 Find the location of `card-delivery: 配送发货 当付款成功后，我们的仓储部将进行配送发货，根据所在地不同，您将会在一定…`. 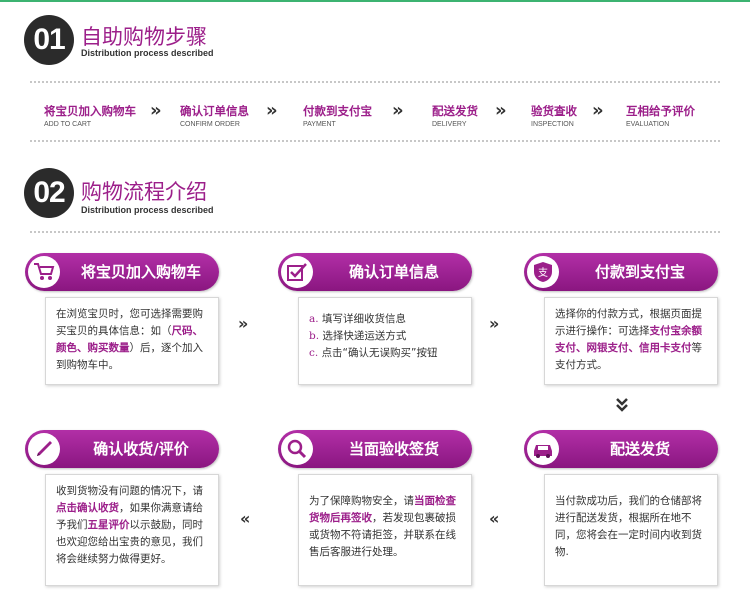

card-delivery: 配送发货 当付款成功后，我们的仓储部将进行配送发货，根据所在地不同，您将会在一定… is located at coordinates (621, 508).